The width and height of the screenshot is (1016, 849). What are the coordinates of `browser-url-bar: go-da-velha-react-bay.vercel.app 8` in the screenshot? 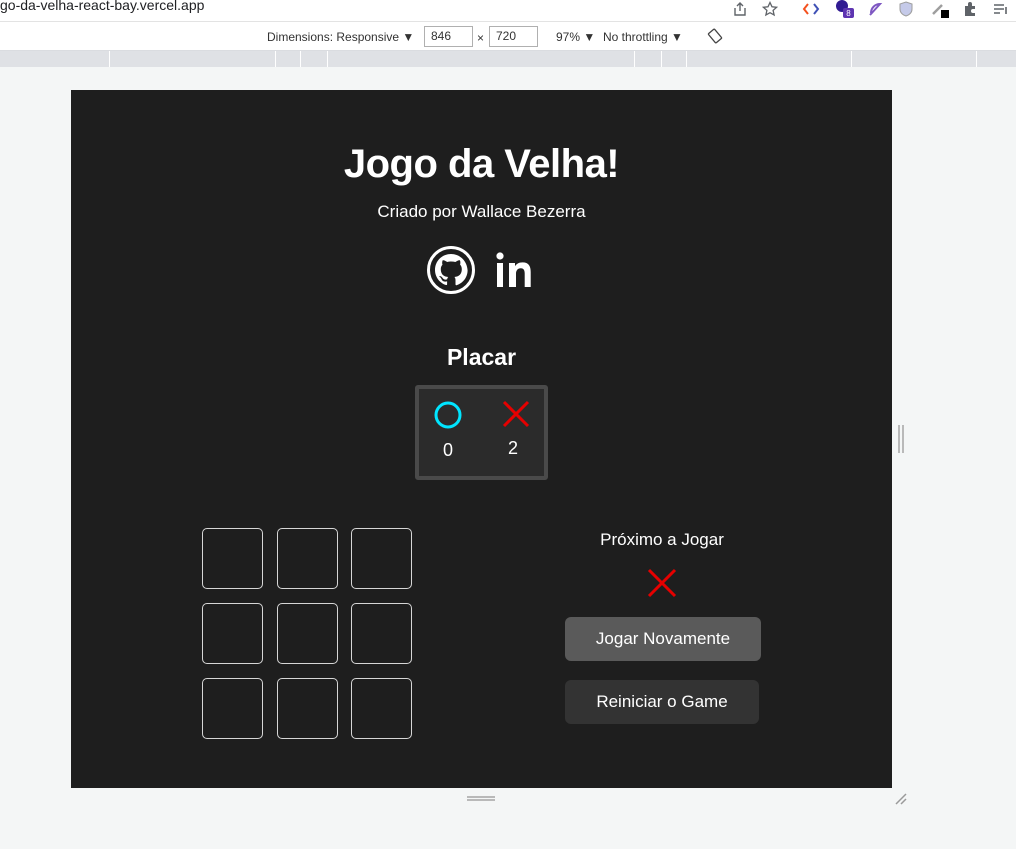 It's located at (508, 11).